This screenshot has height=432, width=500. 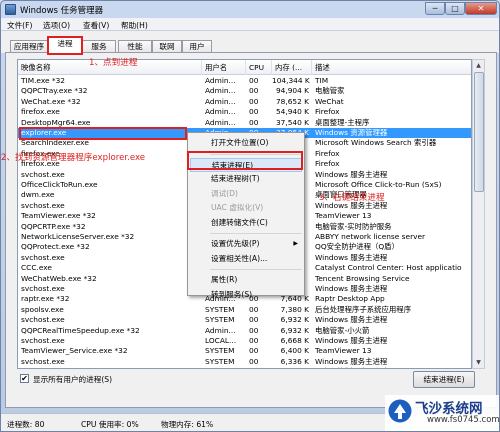 I want to click on column-user-name: 用户名, so click(x=224, y=67).